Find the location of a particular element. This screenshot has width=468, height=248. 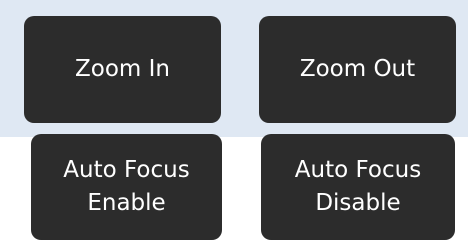

autofocus-disable-label: Auto Focus Disable is located at coordinates (358, 187).